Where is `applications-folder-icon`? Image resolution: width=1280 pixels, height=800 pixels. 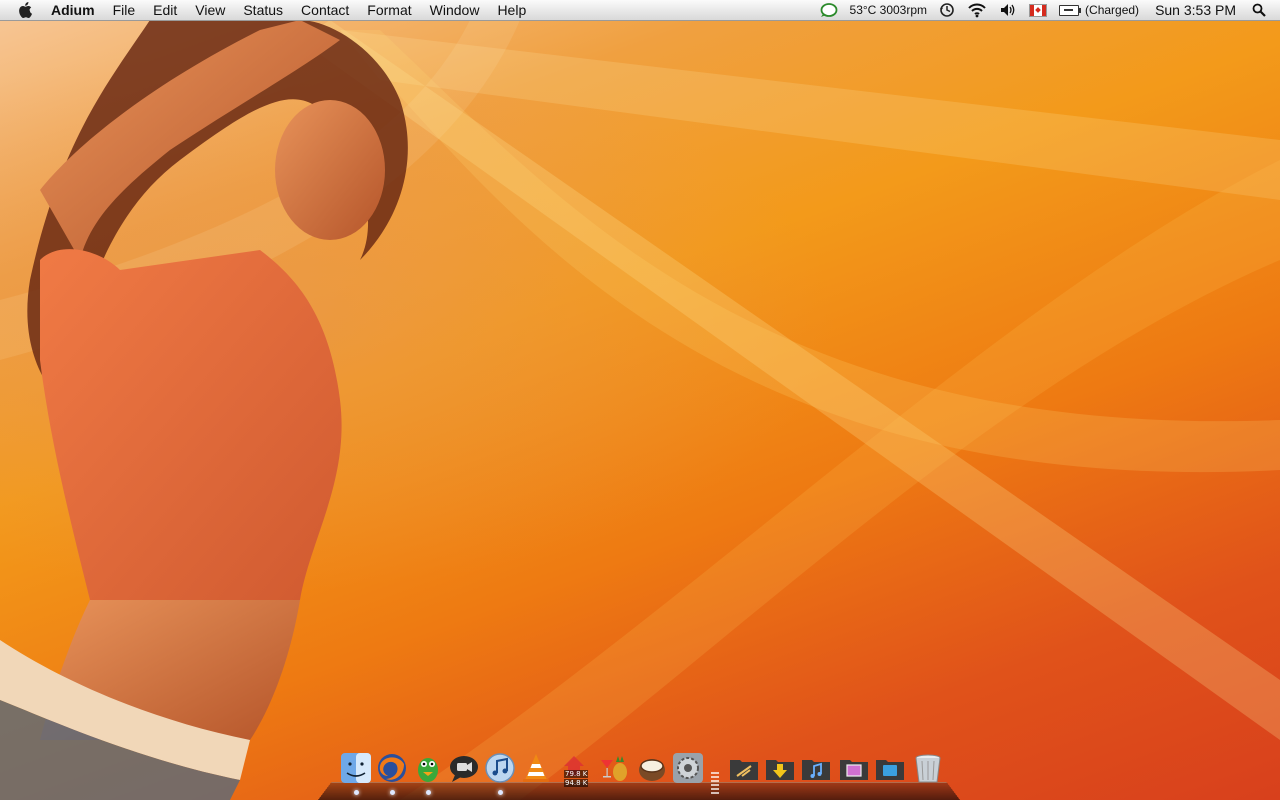
applications-folder-icon is located at coordinates (744, 768).